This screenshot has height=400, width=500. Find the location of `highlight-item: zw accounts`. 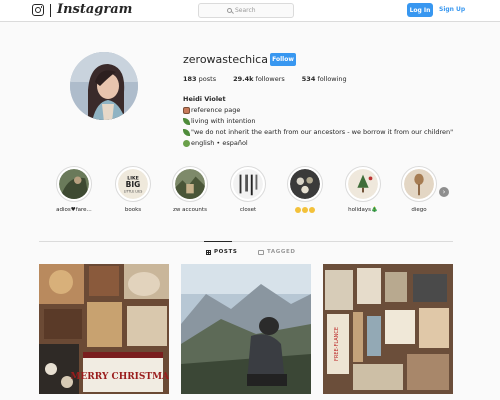

highlight-item: zw accounts is located at coordinates (190, 189).